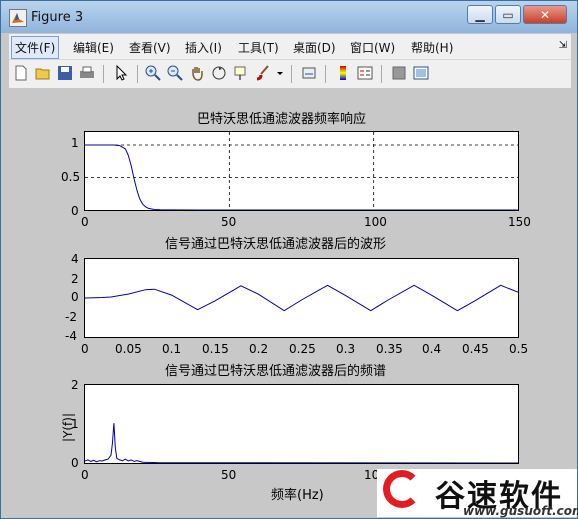  I want to click on minimize-icon: ▁, so click(480, 15).